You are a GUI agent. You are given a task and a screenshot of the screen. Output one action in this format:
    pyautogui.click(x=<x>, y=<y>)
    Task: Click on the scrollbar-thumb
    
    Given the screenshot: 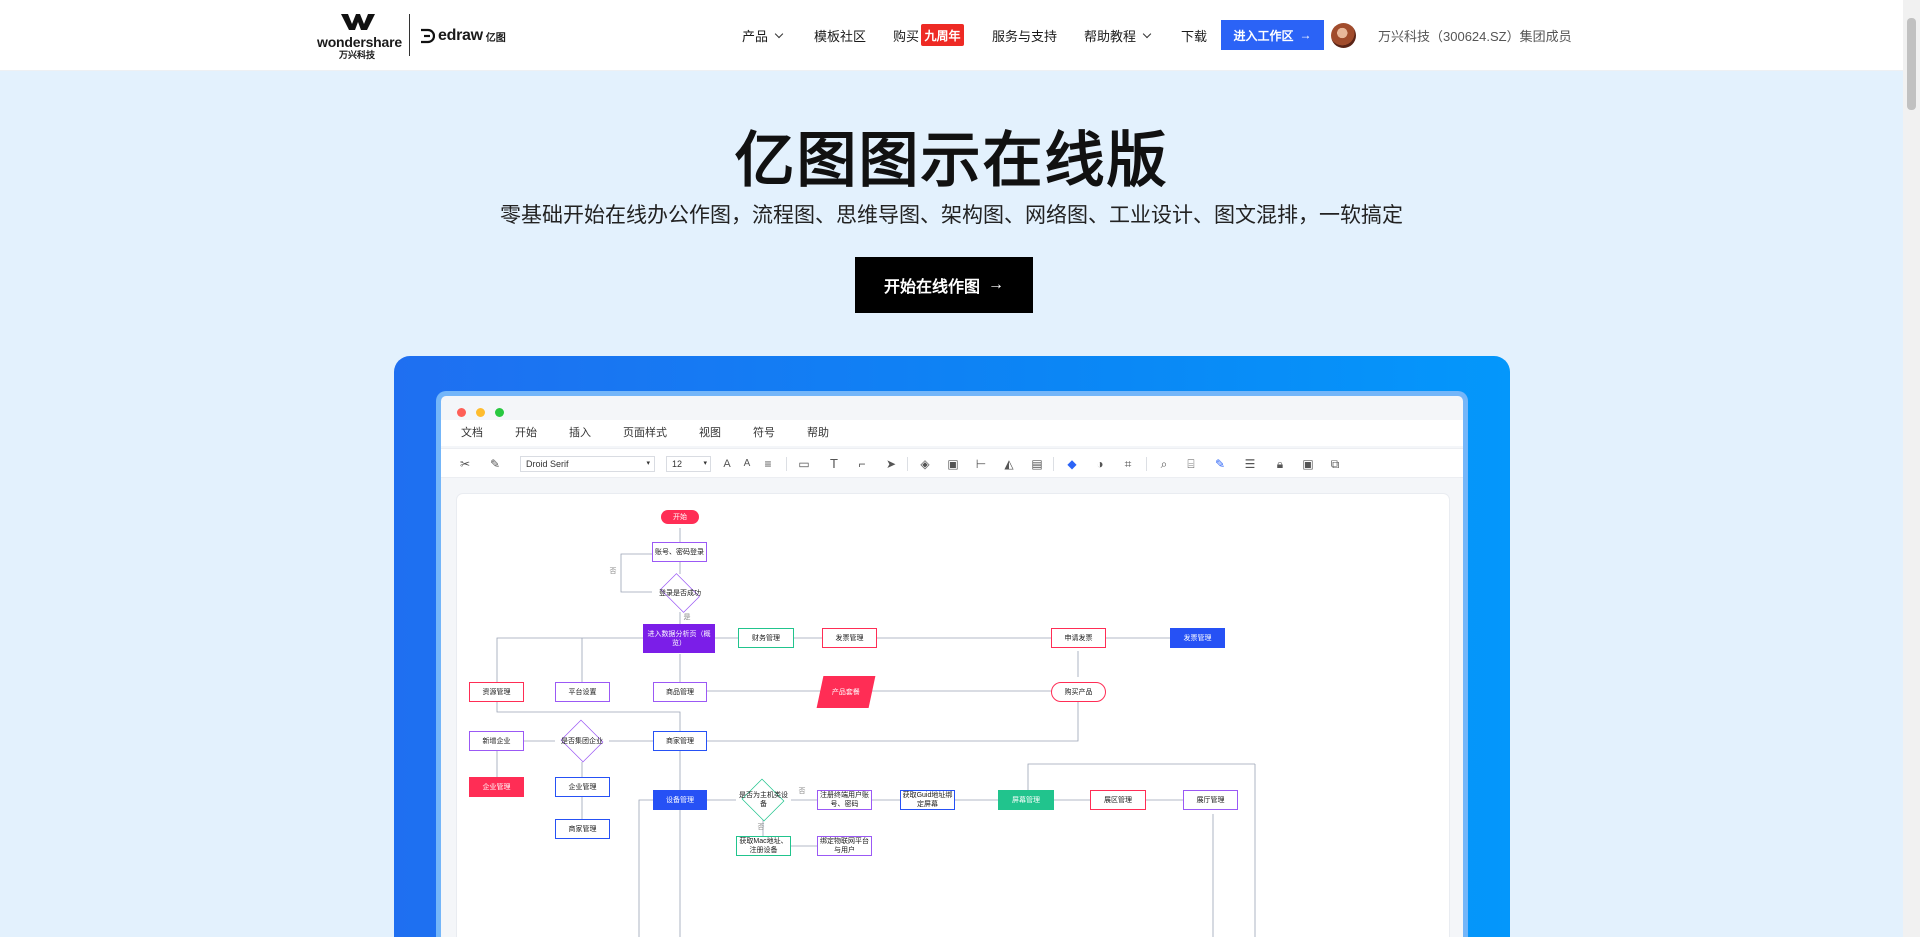 What is the action you would take?
    pyautogui.click(x=1911, y=64)
    